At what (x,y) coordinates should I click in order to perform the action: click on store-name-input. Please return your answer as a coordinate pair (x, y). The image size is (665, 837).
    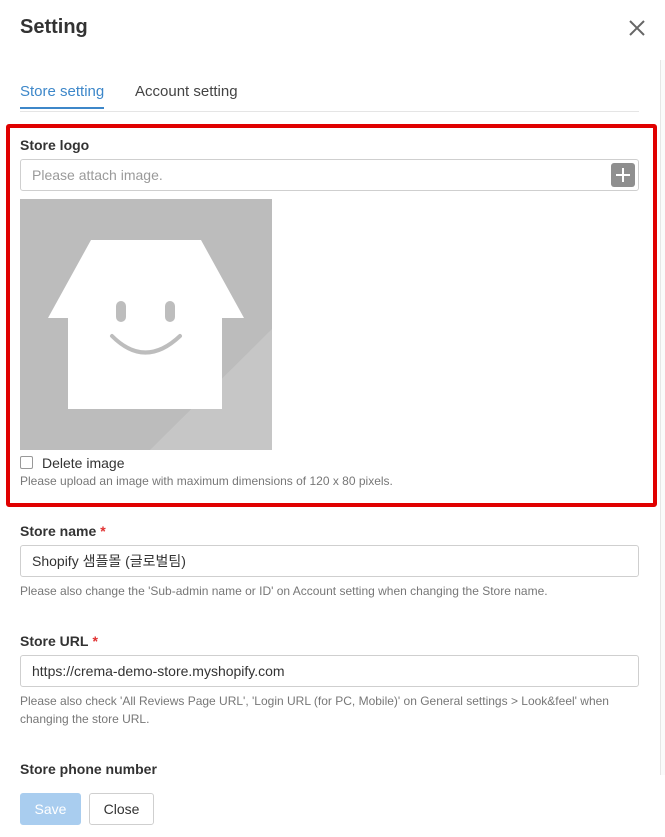
    Looking at the image, I should click on (329, 561).